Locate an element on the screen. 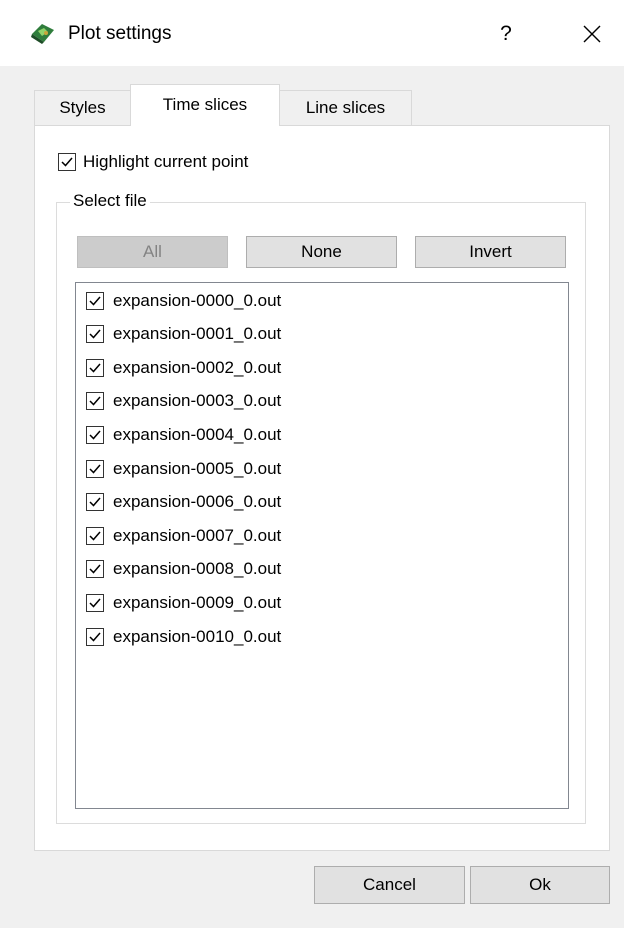 This screenshot has width=624, height=928. close-button is located at coordinates (592, 34).